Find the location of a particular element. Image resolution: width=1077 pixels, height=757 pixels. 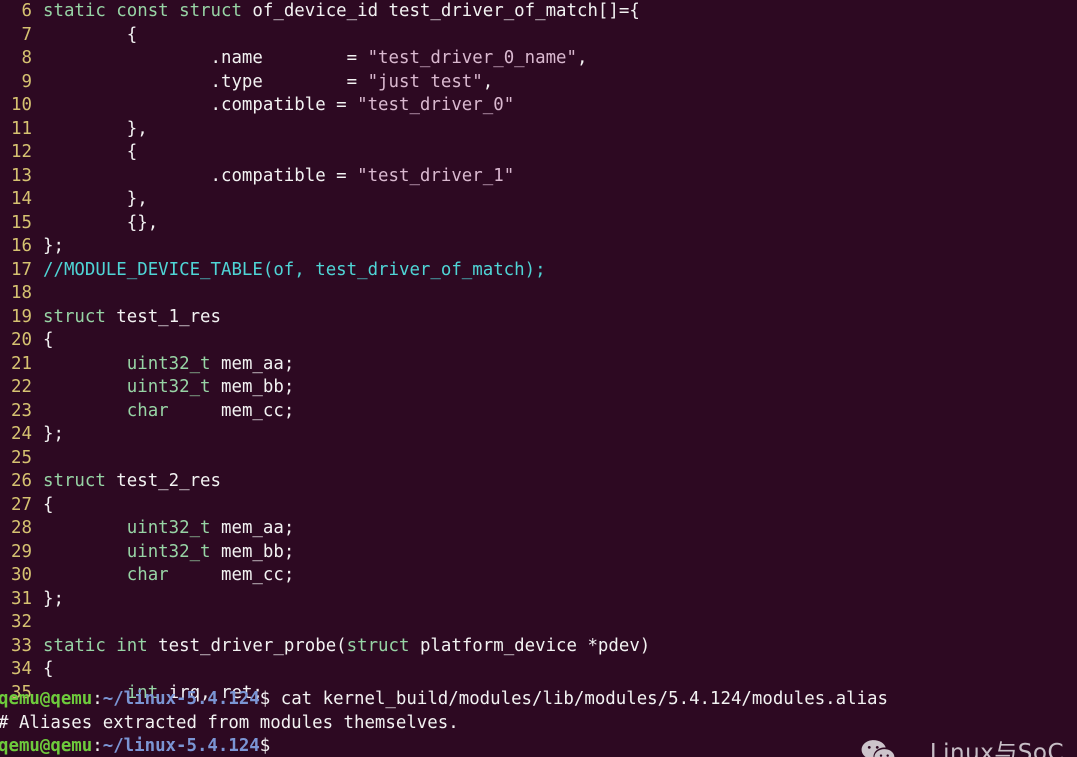

line-number: 20 is located at coordinates (21, 340).